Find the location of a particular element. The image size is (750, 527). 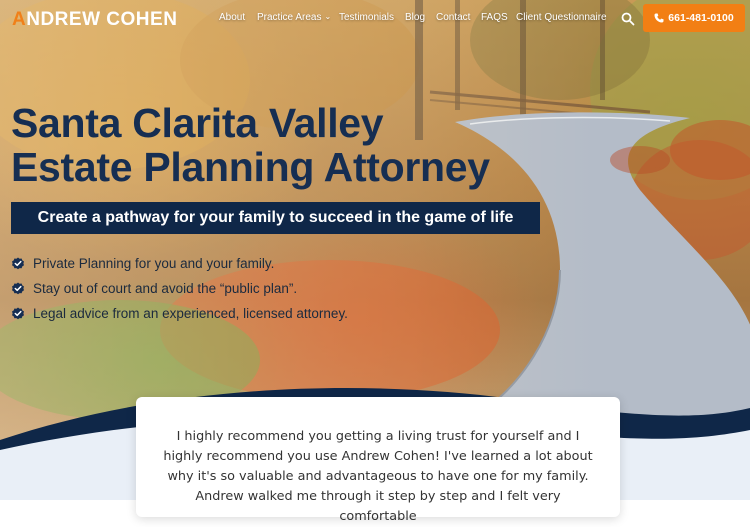

nav-item-client-questionnaire: Client Questionnaire is located at coordinates (561, 17).